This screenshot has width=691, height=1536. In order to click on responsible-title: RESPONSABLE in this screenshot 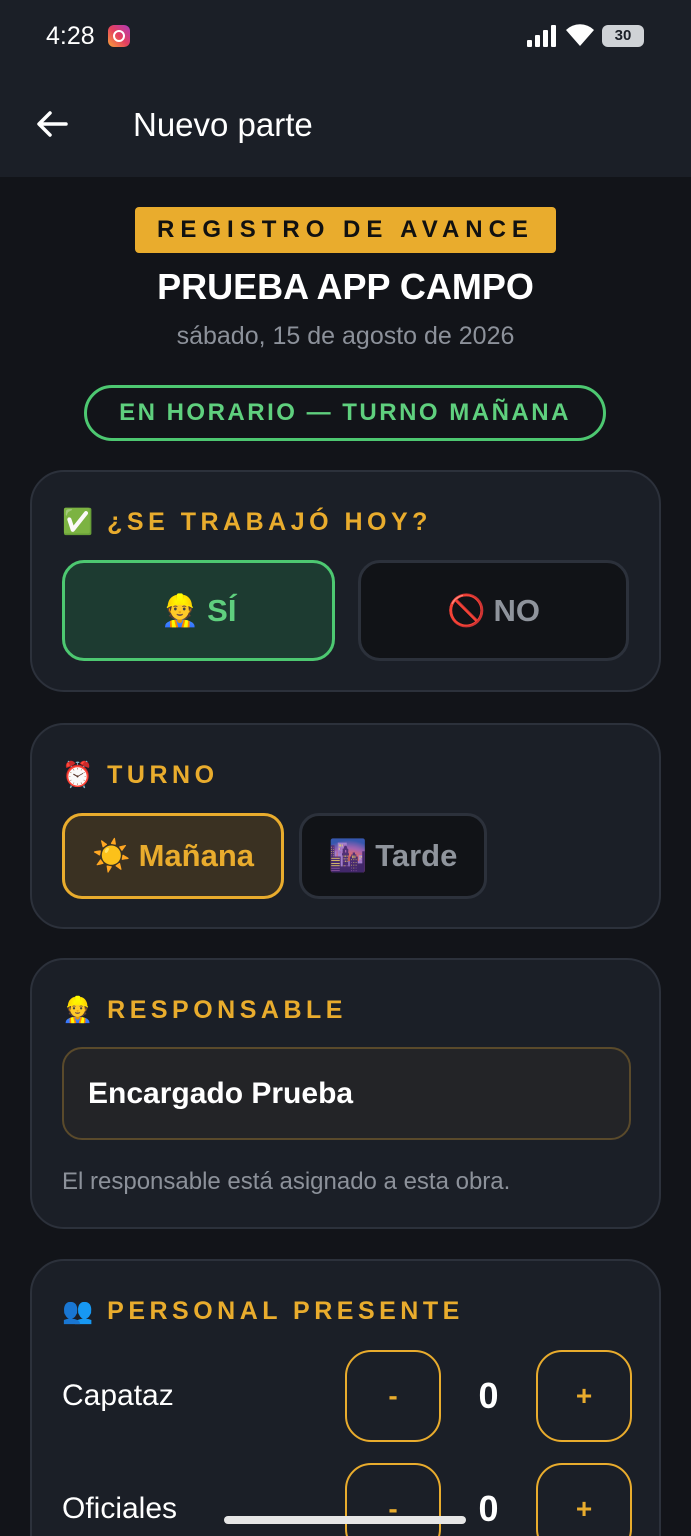, I will do `click(227, 1010)`.